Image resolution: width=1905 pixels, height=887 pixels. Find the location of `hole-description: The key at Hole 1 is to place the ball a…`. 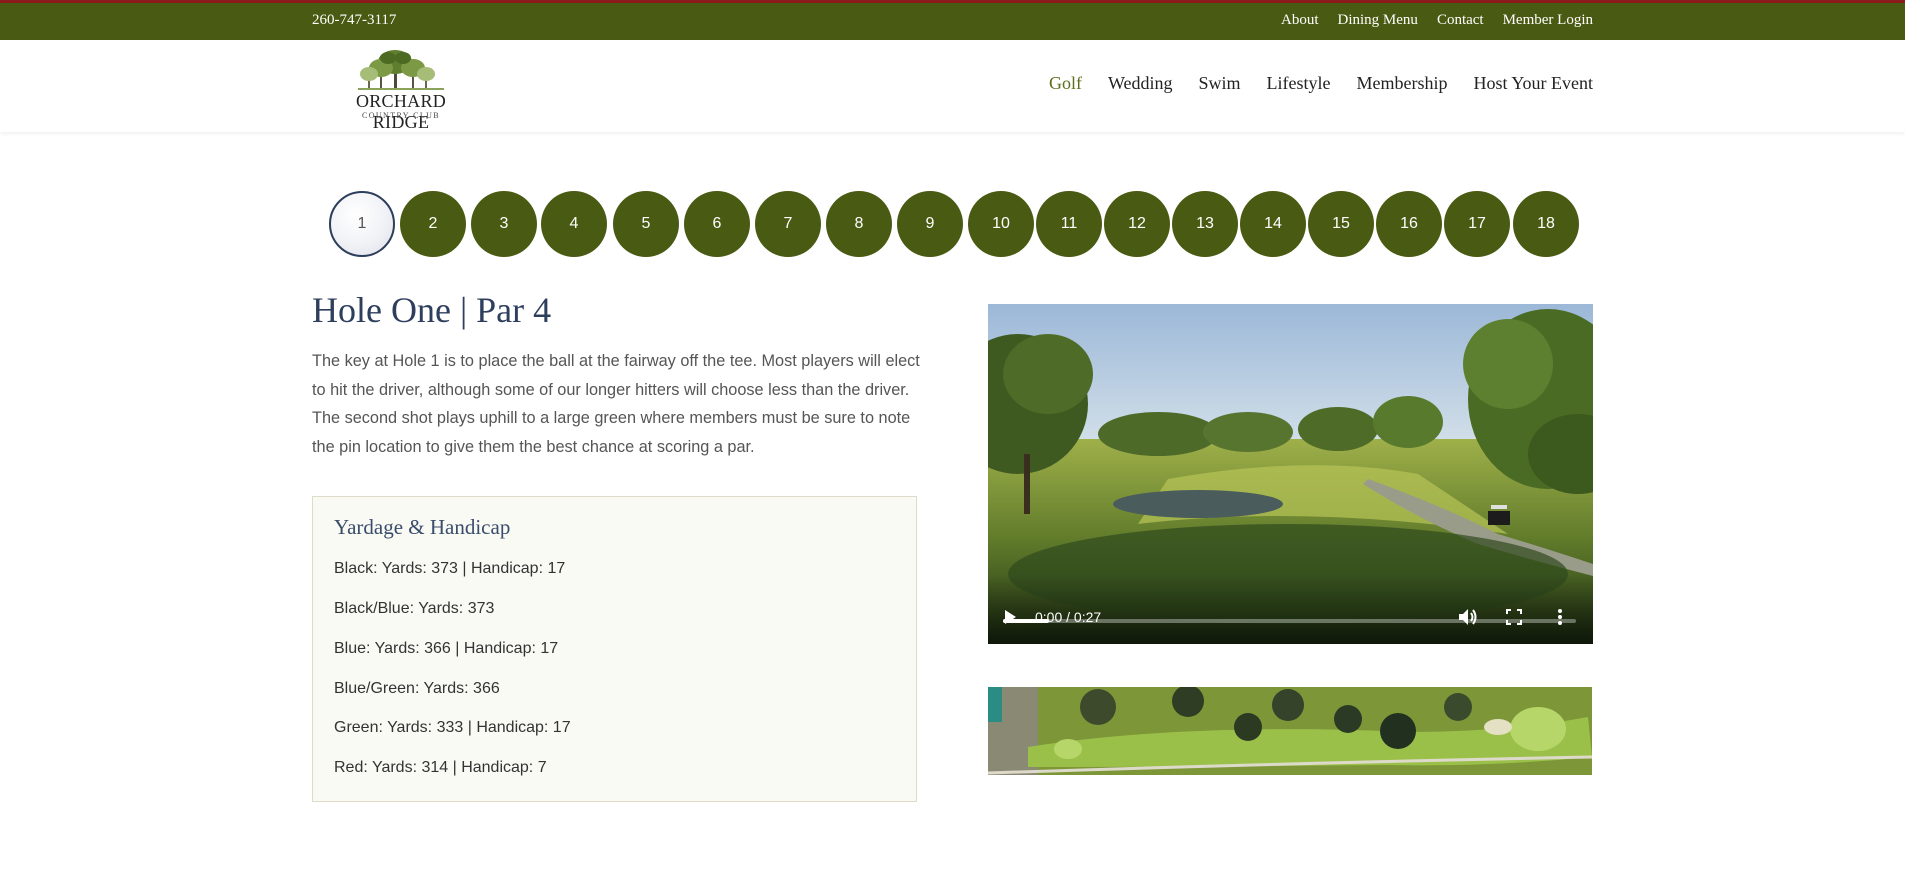

hole-description: The key at Hole 1 is to place the ball a… is located at coordinates (616, 404).